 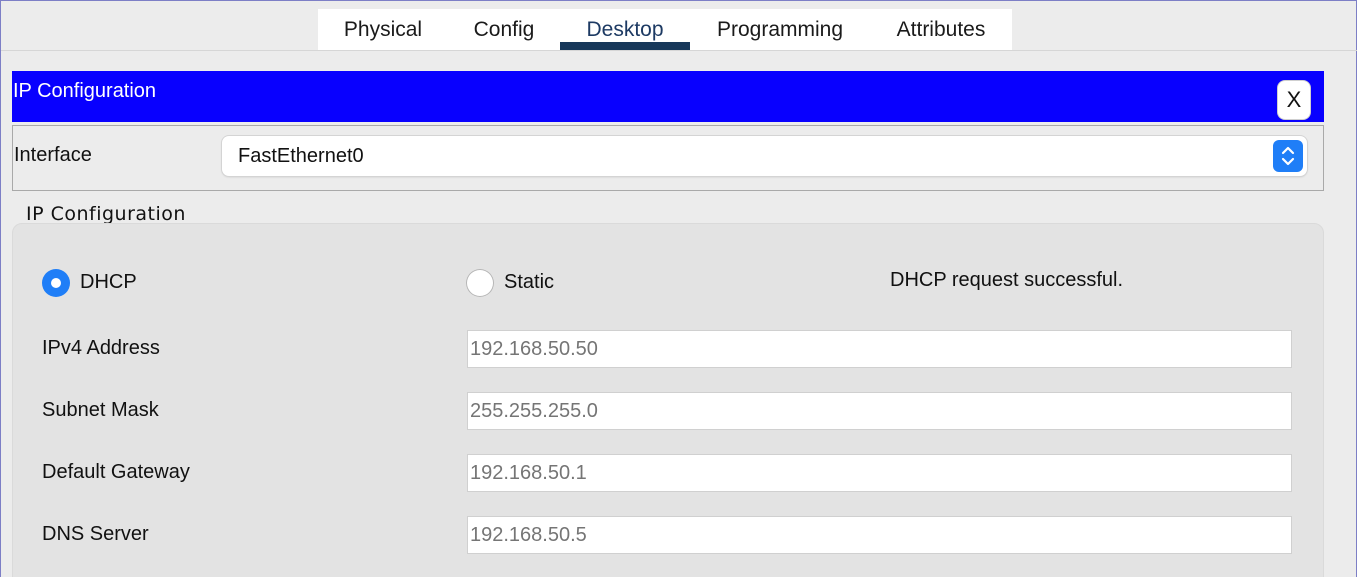 What do you see at coordinates (780, 29) in the screenshot?
I see `tab-programming: Programming` at bounding box center [780, 29].